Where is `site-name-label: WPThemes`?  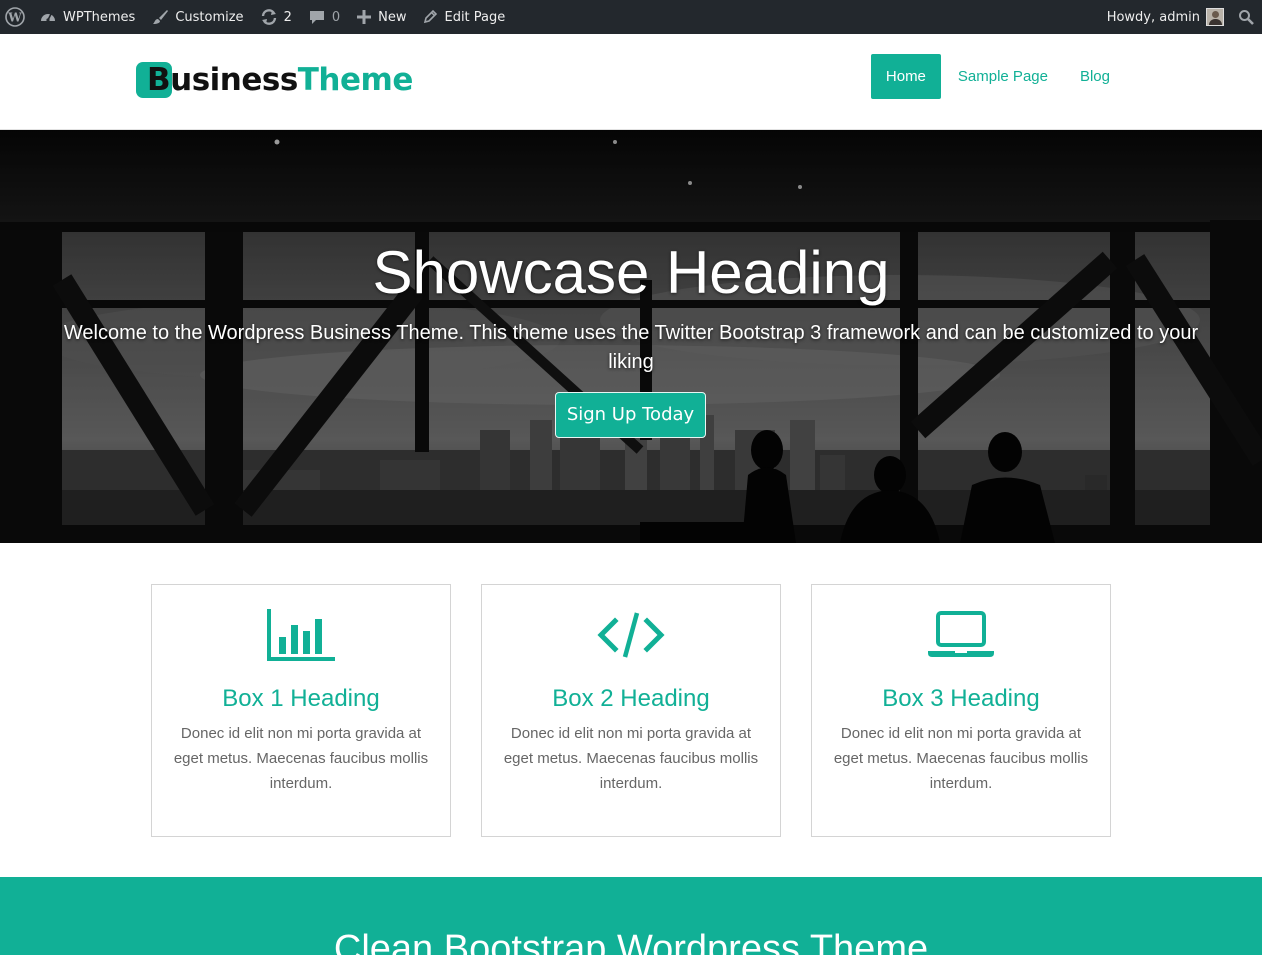
site-name-label: WPThemes is located at coordinates (99, 17).